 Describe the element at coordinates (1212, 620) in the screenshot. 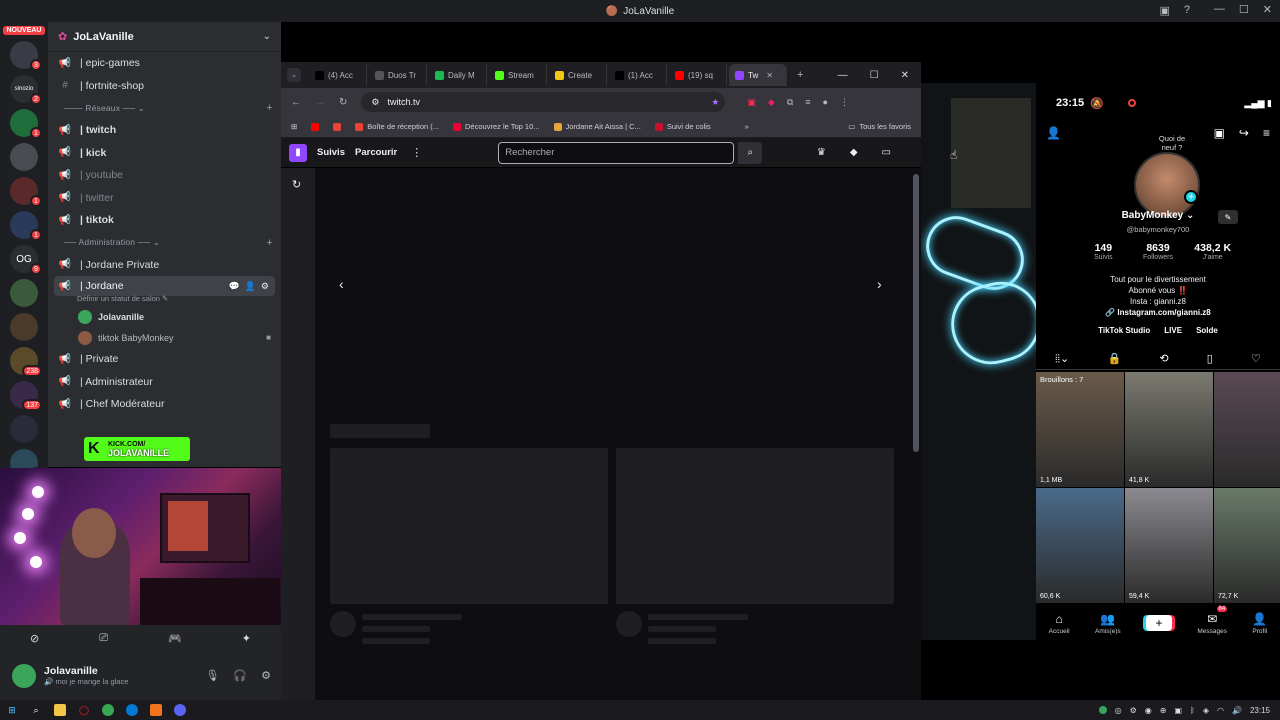

I see `tiktok-nav-item: ✉ 84 Messages` at that location.